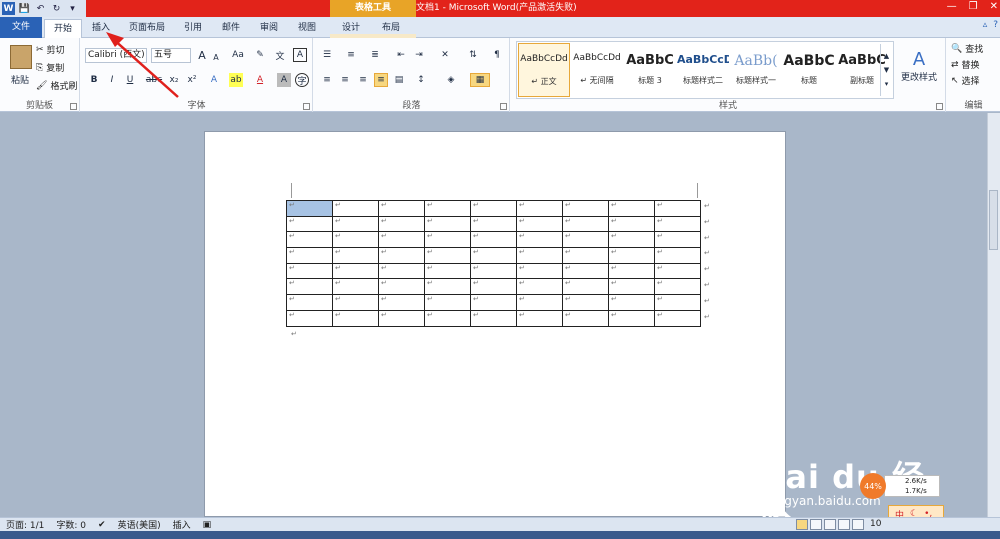 The height and width of the screenshot is (539, 1000). Describe the element at coordinates (445, 55) in the screenshot. I see `chinese-layout-icon: ✕` at that location.